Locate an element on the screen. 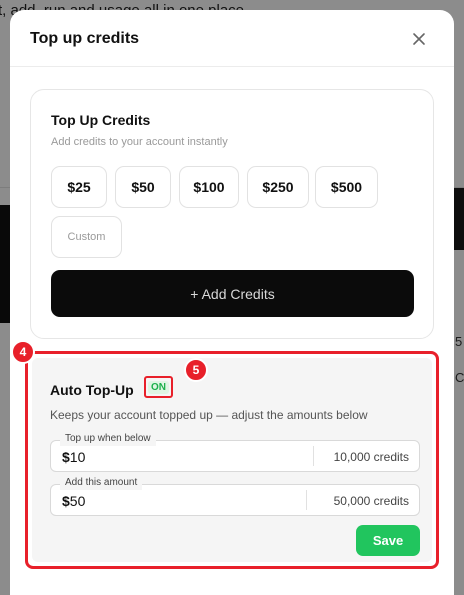  custom-amount-input: Custom is located at coordinates (86, 237).